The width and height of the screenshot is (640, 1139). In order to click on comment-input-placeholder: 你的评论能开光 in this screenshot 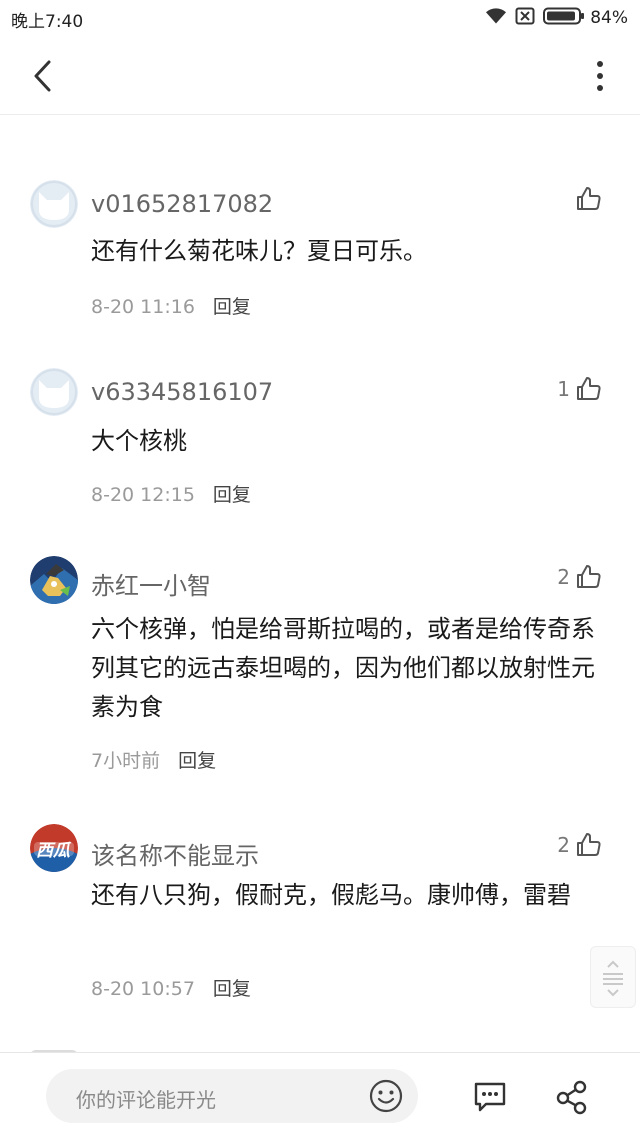, I will do `click(146, 1100)`.